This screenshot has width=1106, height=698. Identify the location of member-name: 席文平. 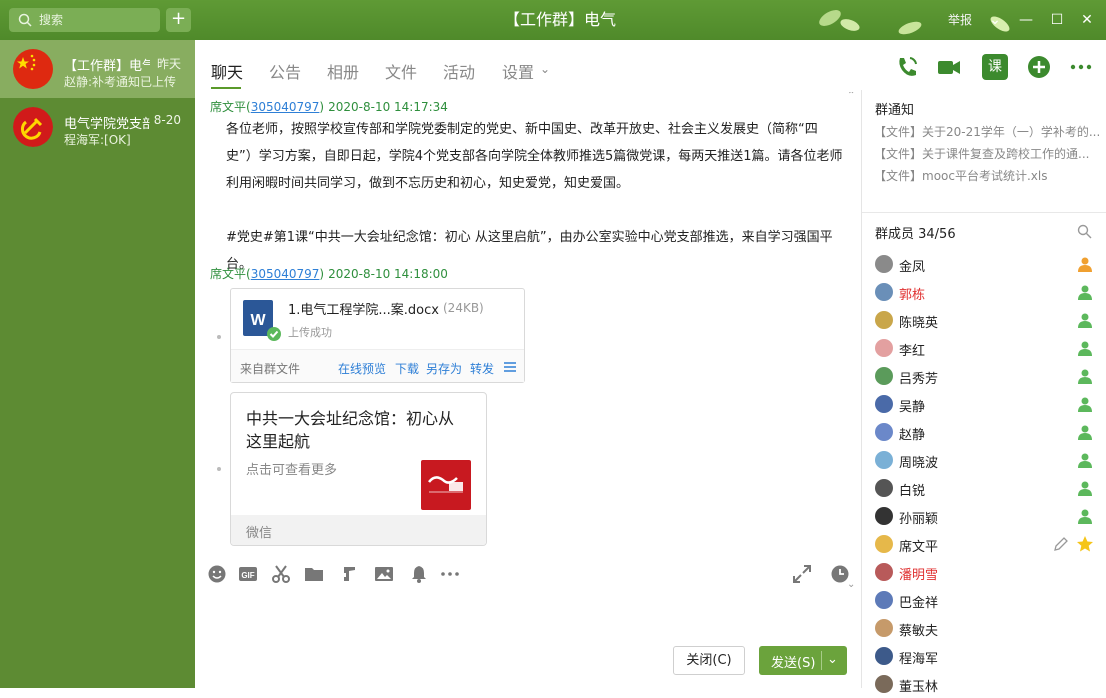
(919, 547).